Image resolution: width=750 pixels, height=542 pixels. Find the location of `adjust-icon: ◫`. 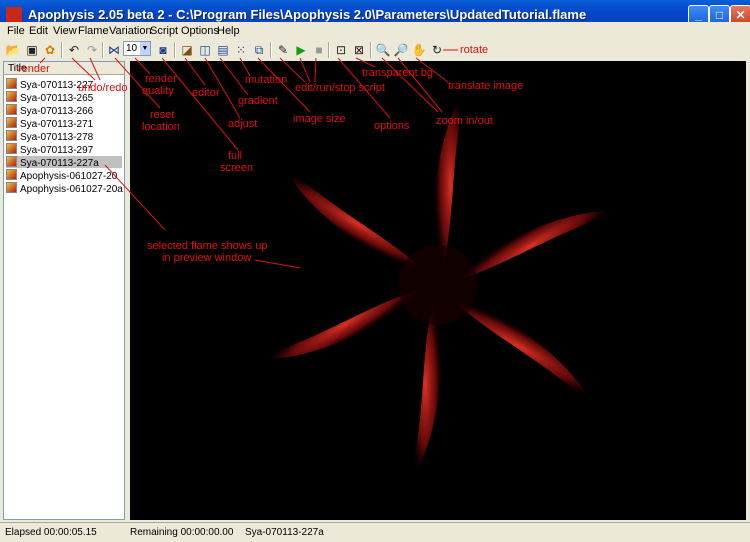

adjust-icon: ◫ is located at coordinates (205, 50).